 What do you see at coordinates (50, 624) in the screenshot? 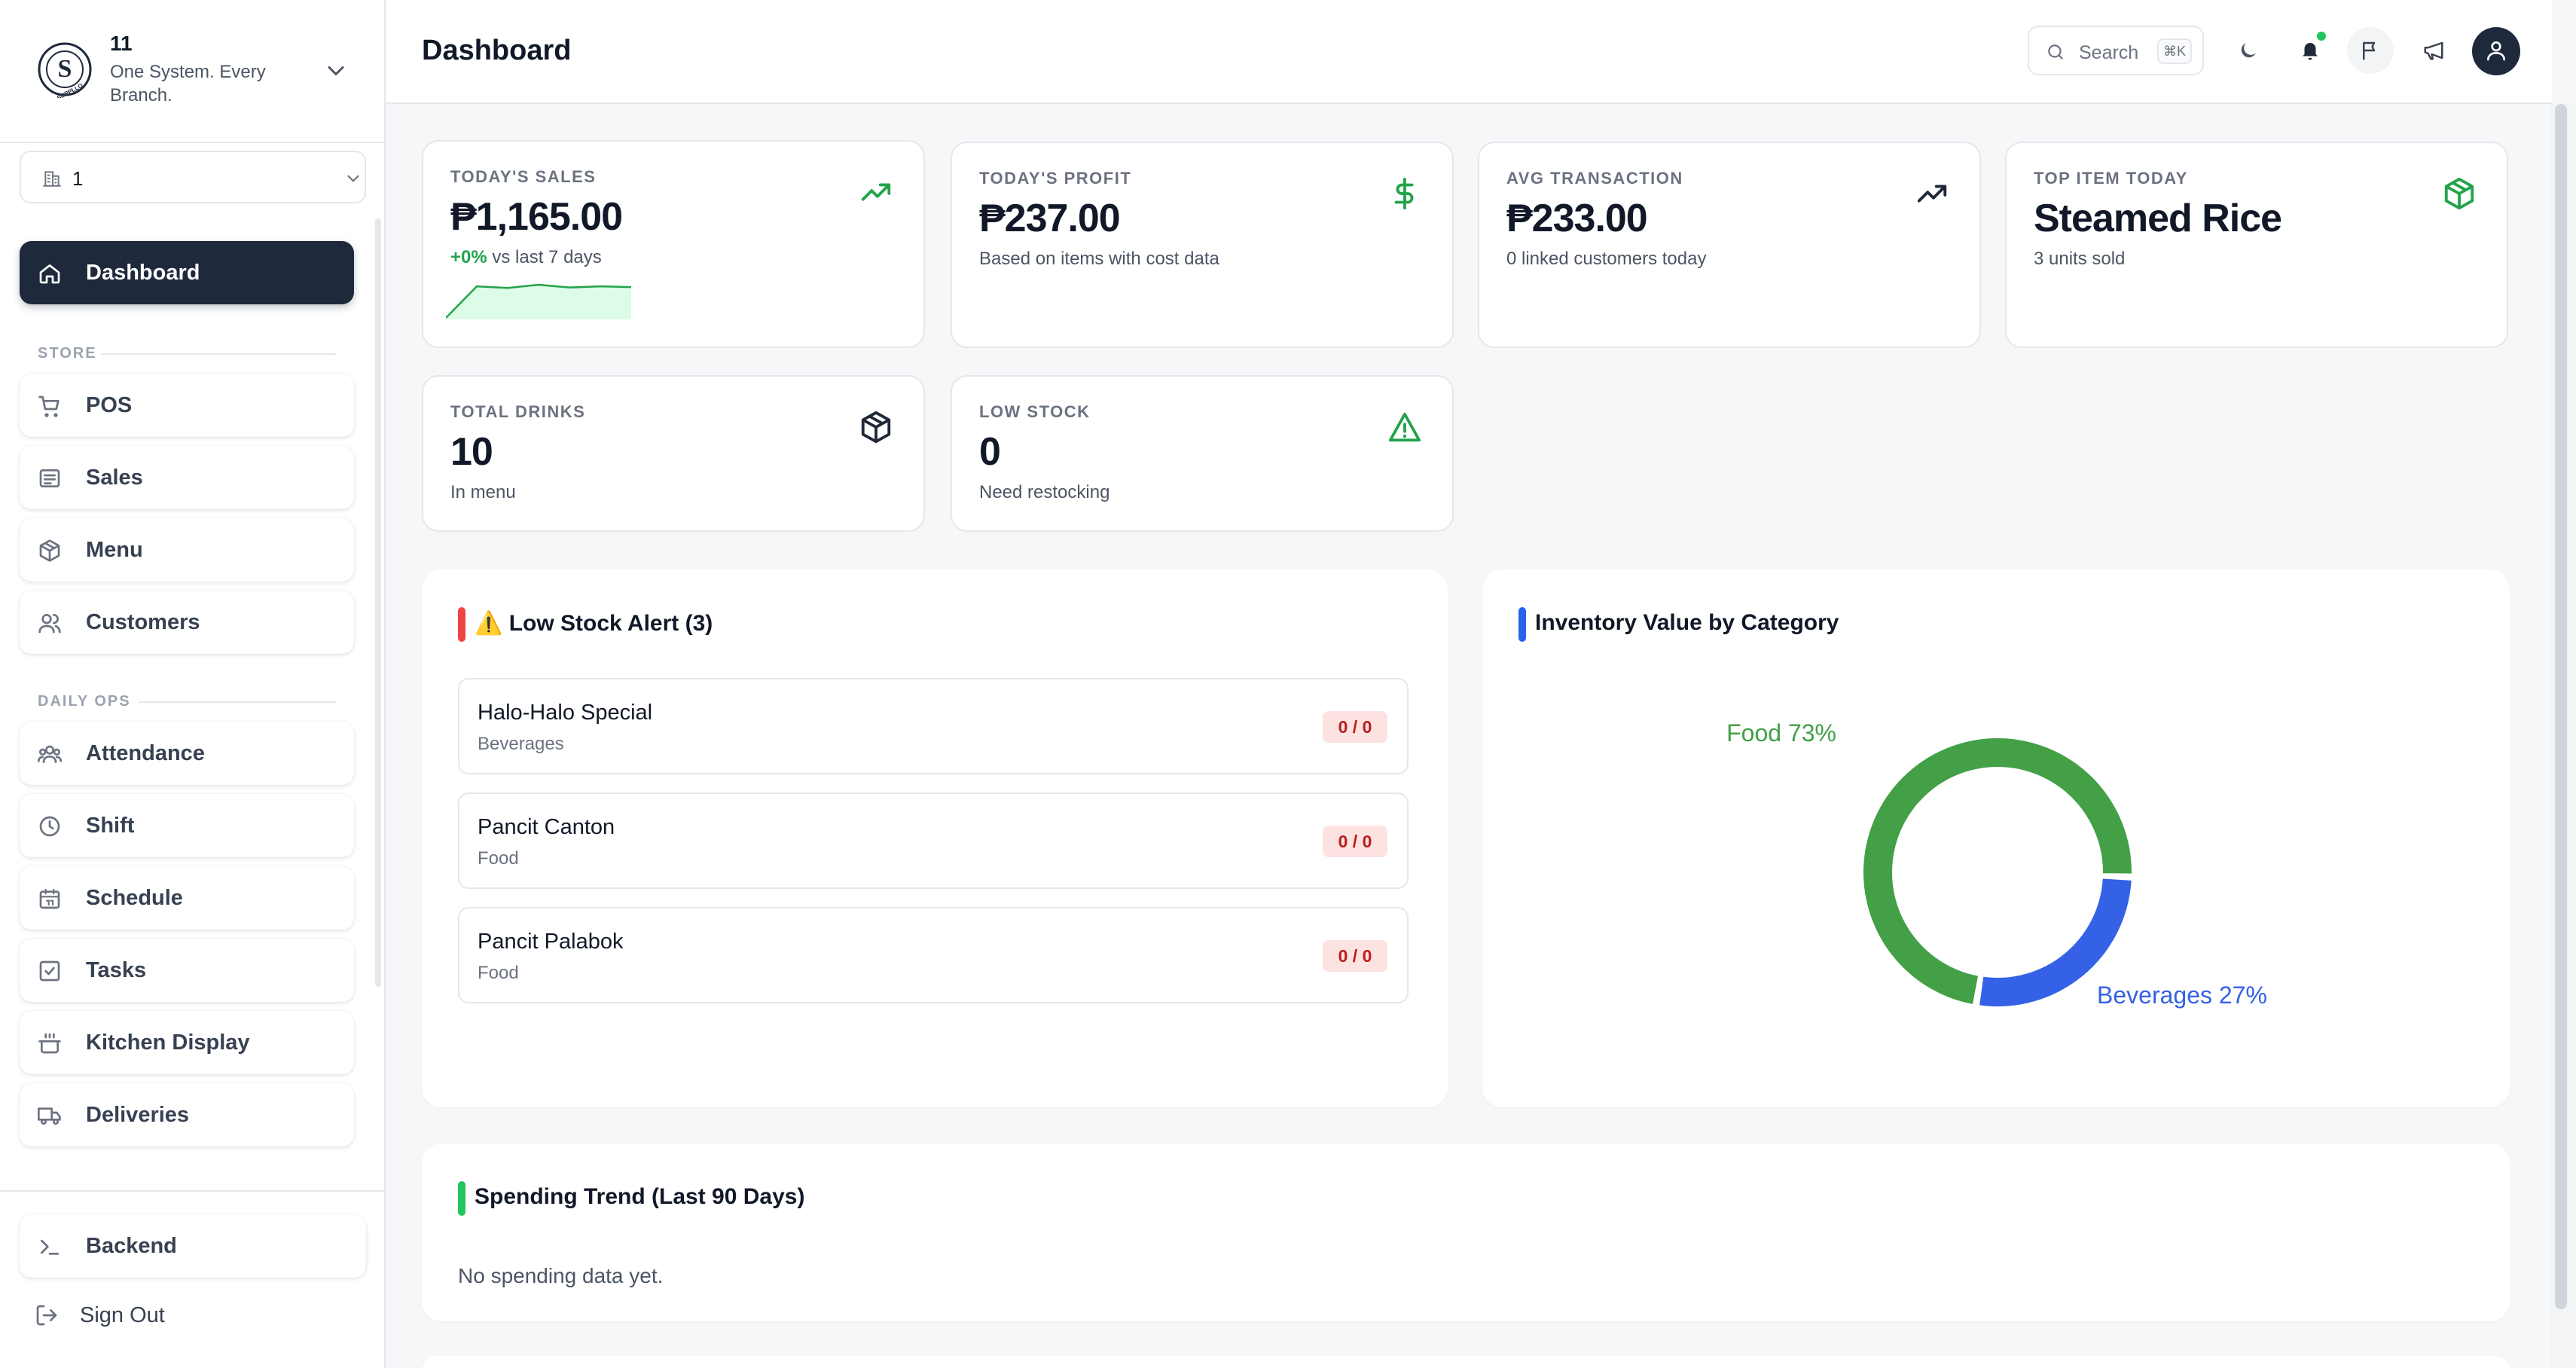
I see `users-icon` at bounding box center [50, 624].